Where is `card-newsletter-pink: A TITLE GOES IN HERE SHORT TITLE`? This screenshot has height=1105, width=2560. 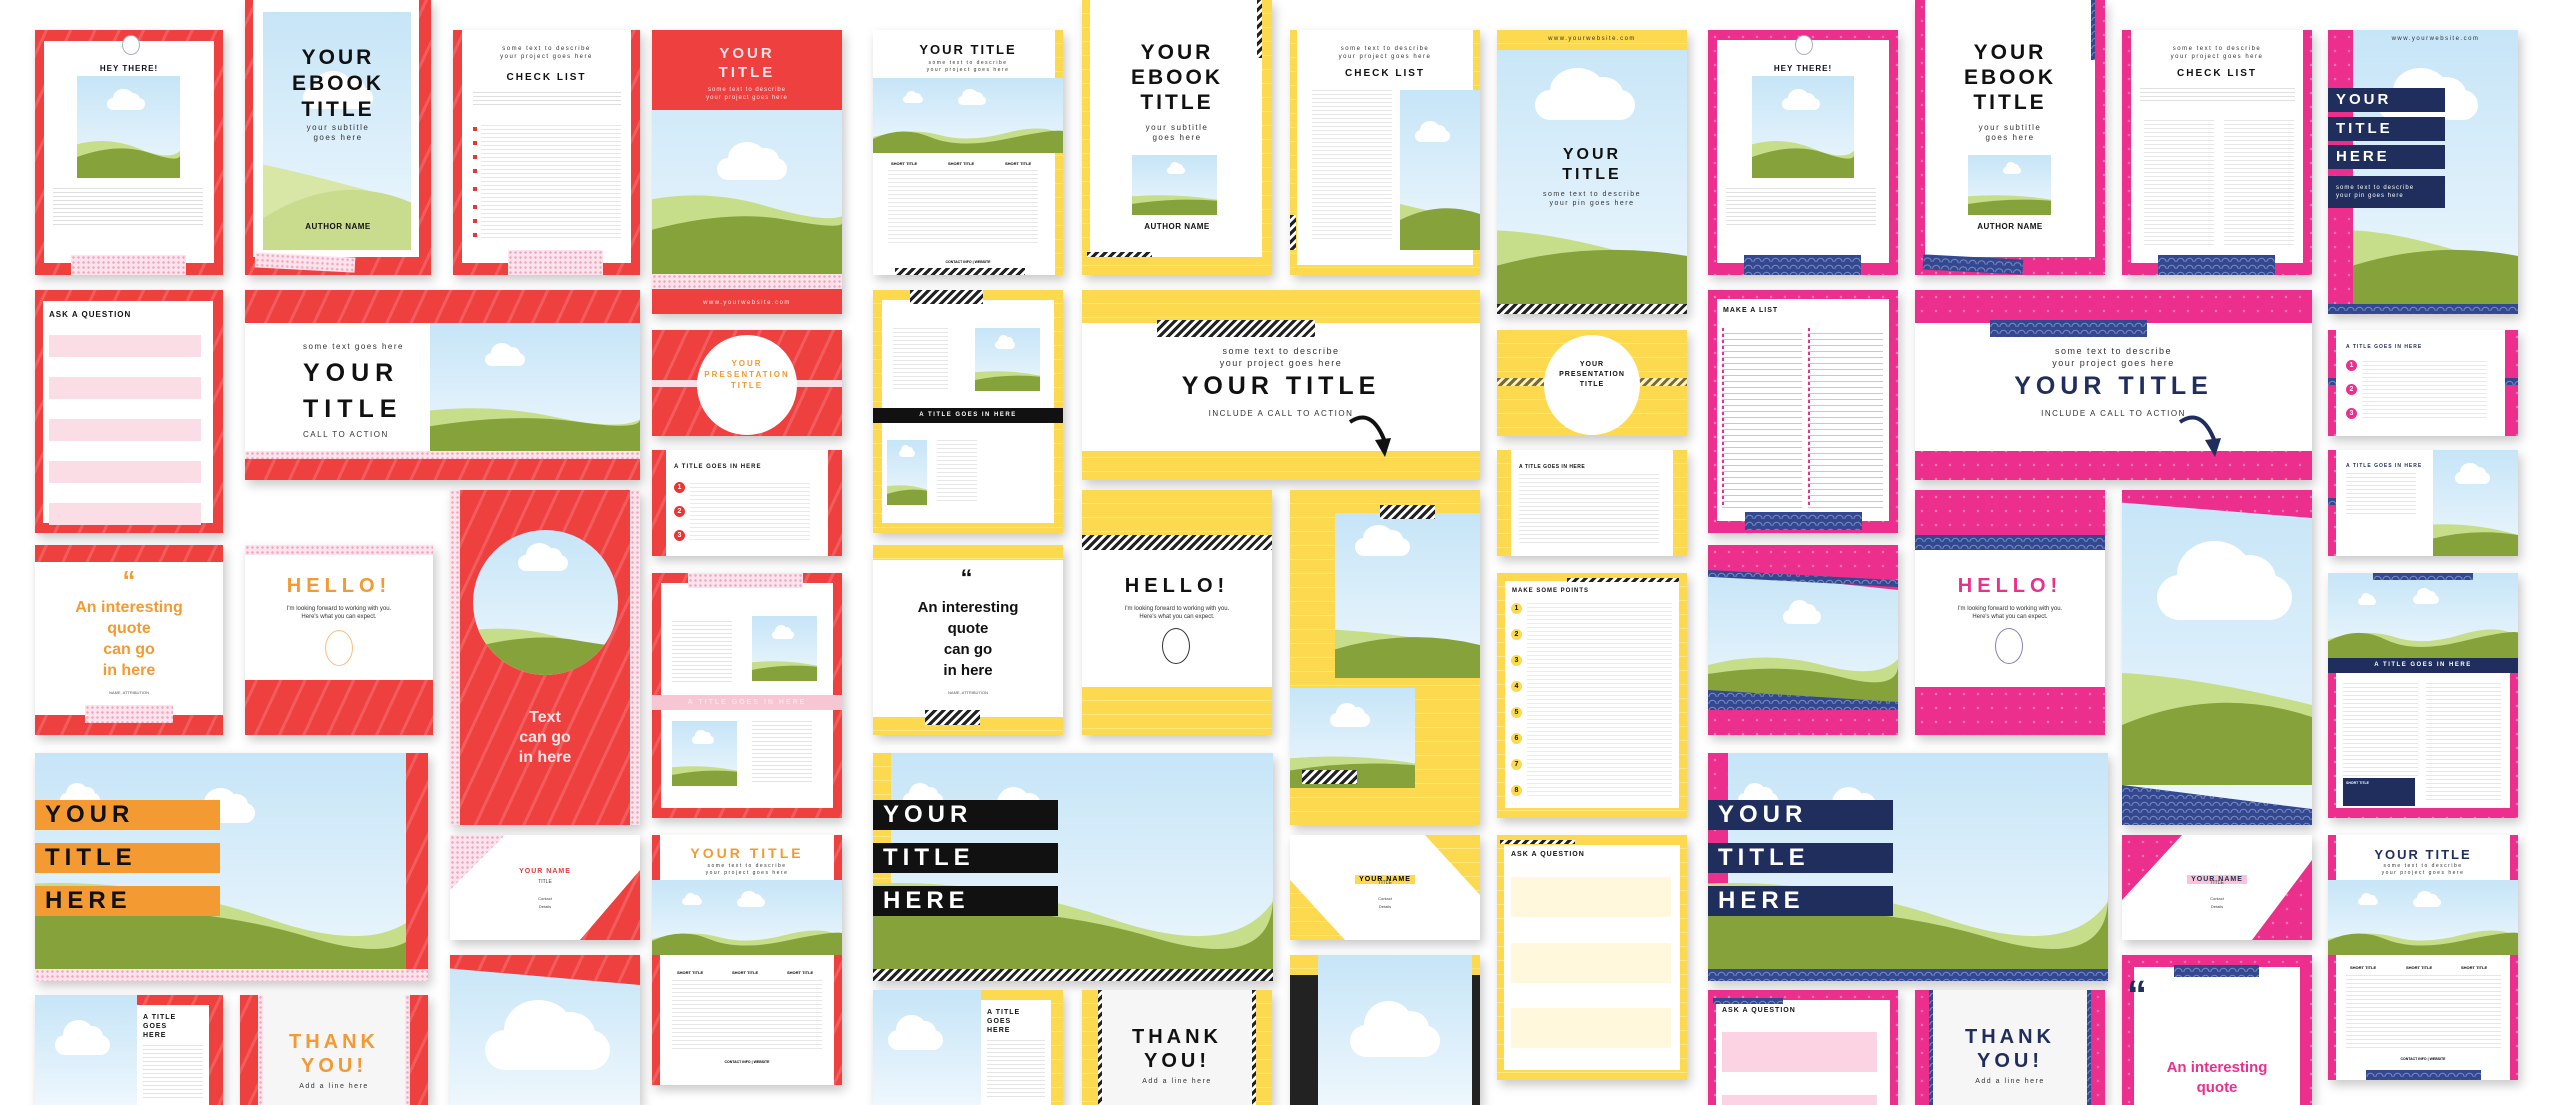 card-newsletter-pink: A TITLE GOES IN HERE SHORT TITLE is located at coordinates (2423, 695).